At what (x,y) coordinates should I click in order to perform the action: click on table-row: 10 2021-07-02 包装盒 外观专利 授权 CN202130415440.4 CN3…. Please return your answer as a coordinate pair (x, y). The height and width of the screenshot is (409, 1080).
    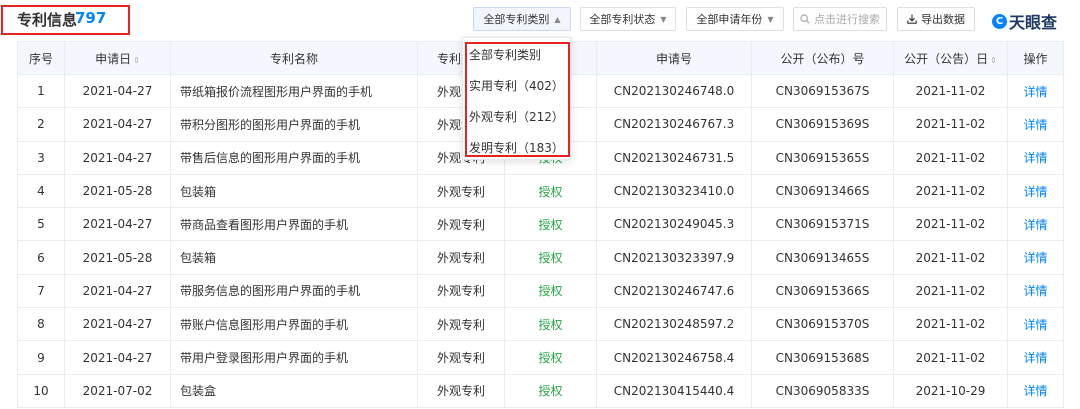
    Looking at the image, I should click on (540, 390).